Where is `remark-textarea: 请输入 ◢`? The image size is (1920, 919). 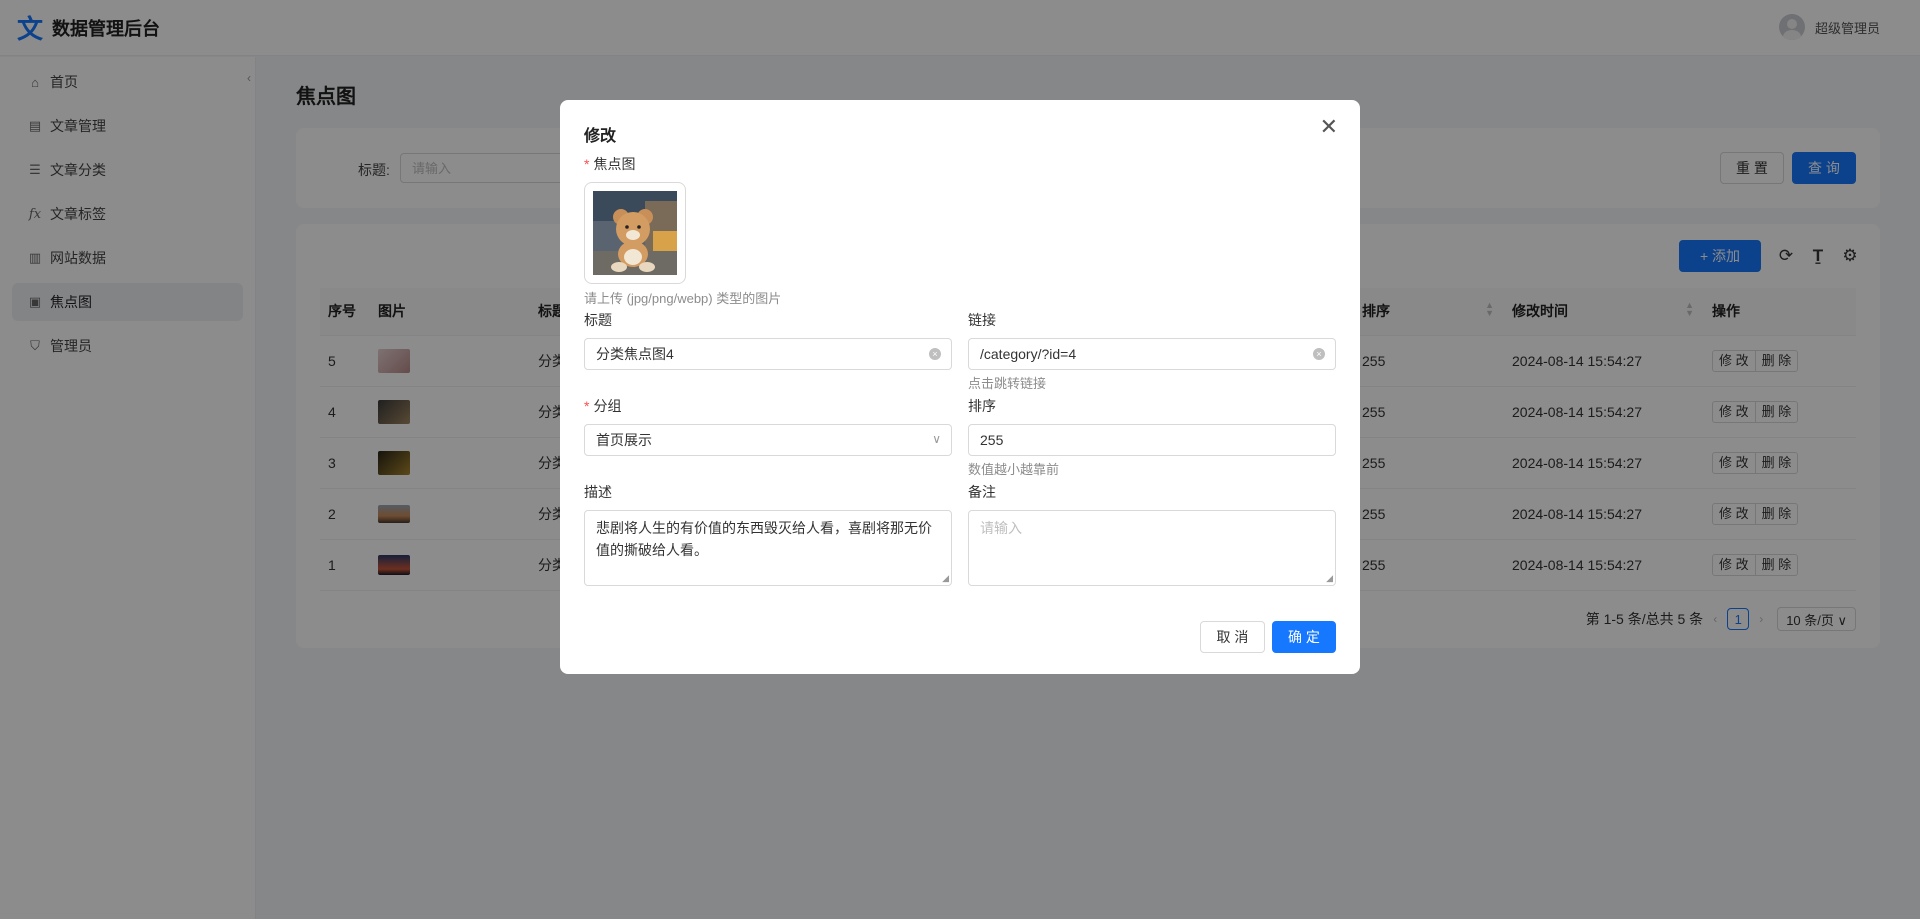
remark-textarea: 请输入 ◢ is located at coordinates (1152, 548).